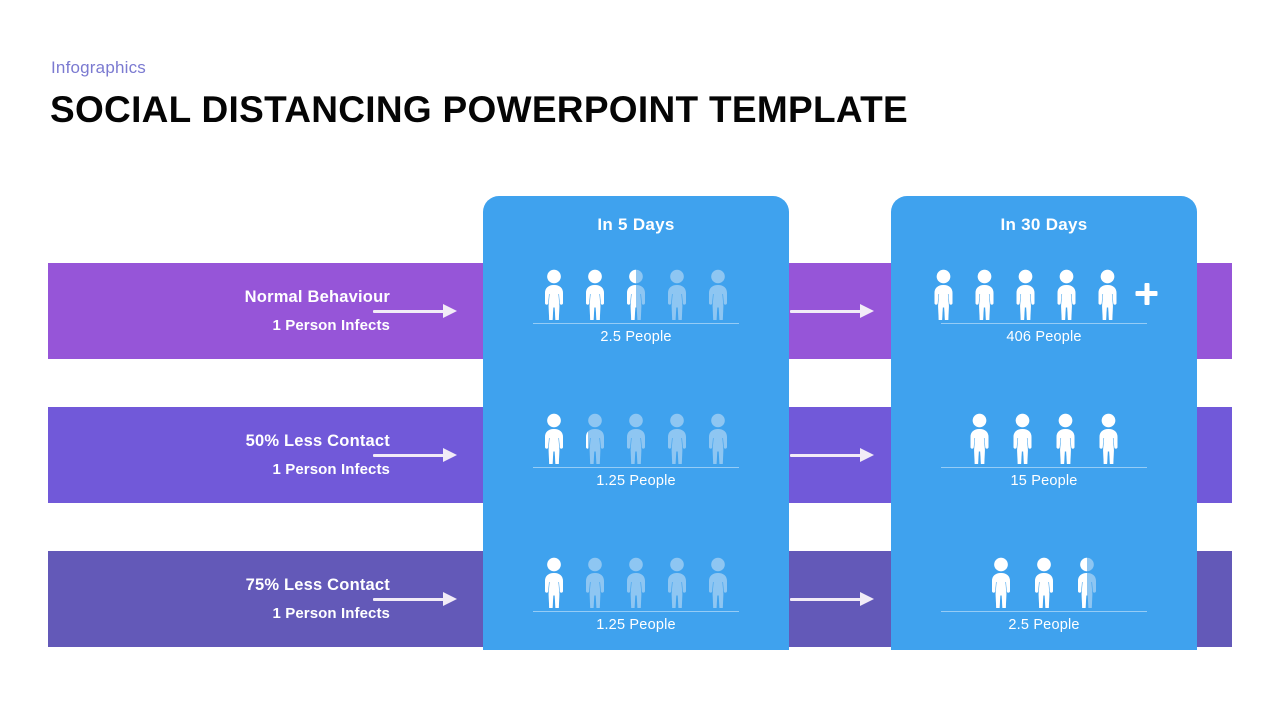  What do you see at coordinates (284, 455) in the screenshot?
I see `row-label-block: 50% Less Contact 1 Person Infects` at bounding box center [284, 455].